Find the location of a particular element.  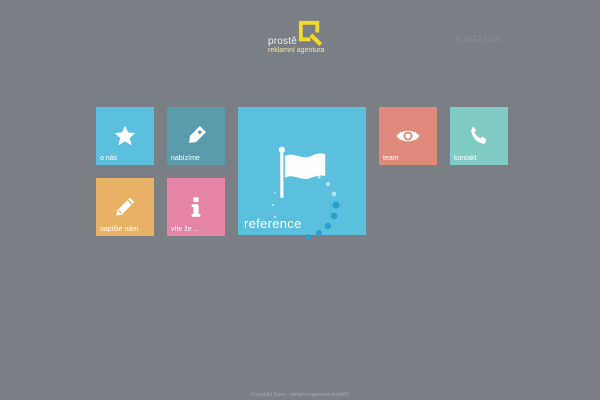

tag-icon is located at coordinates (197, 134).